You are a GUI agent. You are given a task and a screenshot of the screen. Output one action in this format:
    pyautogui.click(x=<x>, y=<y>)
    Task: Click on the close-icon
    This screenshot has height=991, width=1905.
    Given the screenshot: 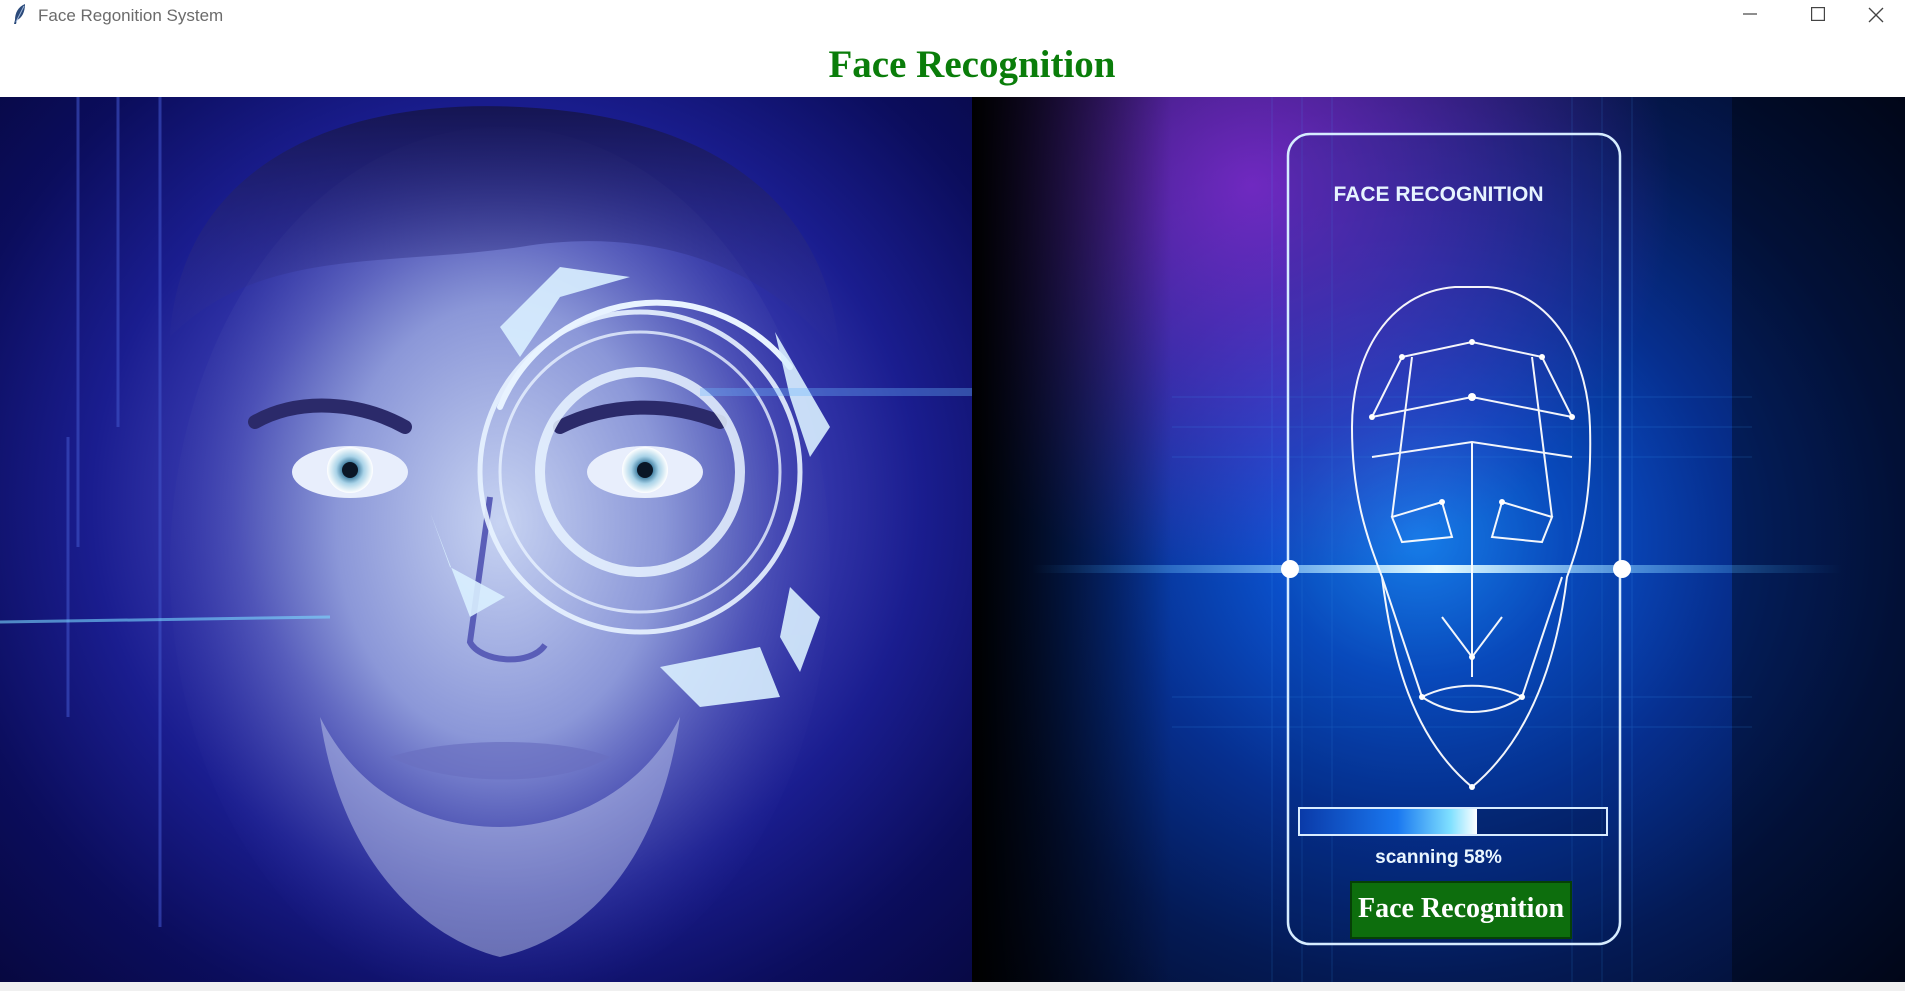 What is the action you would take?
    pyautogui.click(x=1876, y=15)
    